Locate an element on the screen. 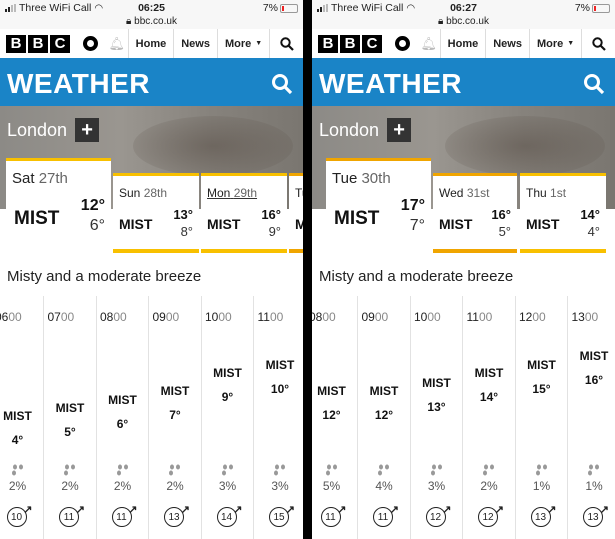 Image resolution: width=615 pixels, height=539 pixels. hour-time: 0900 is located at coordinates (375, 317).